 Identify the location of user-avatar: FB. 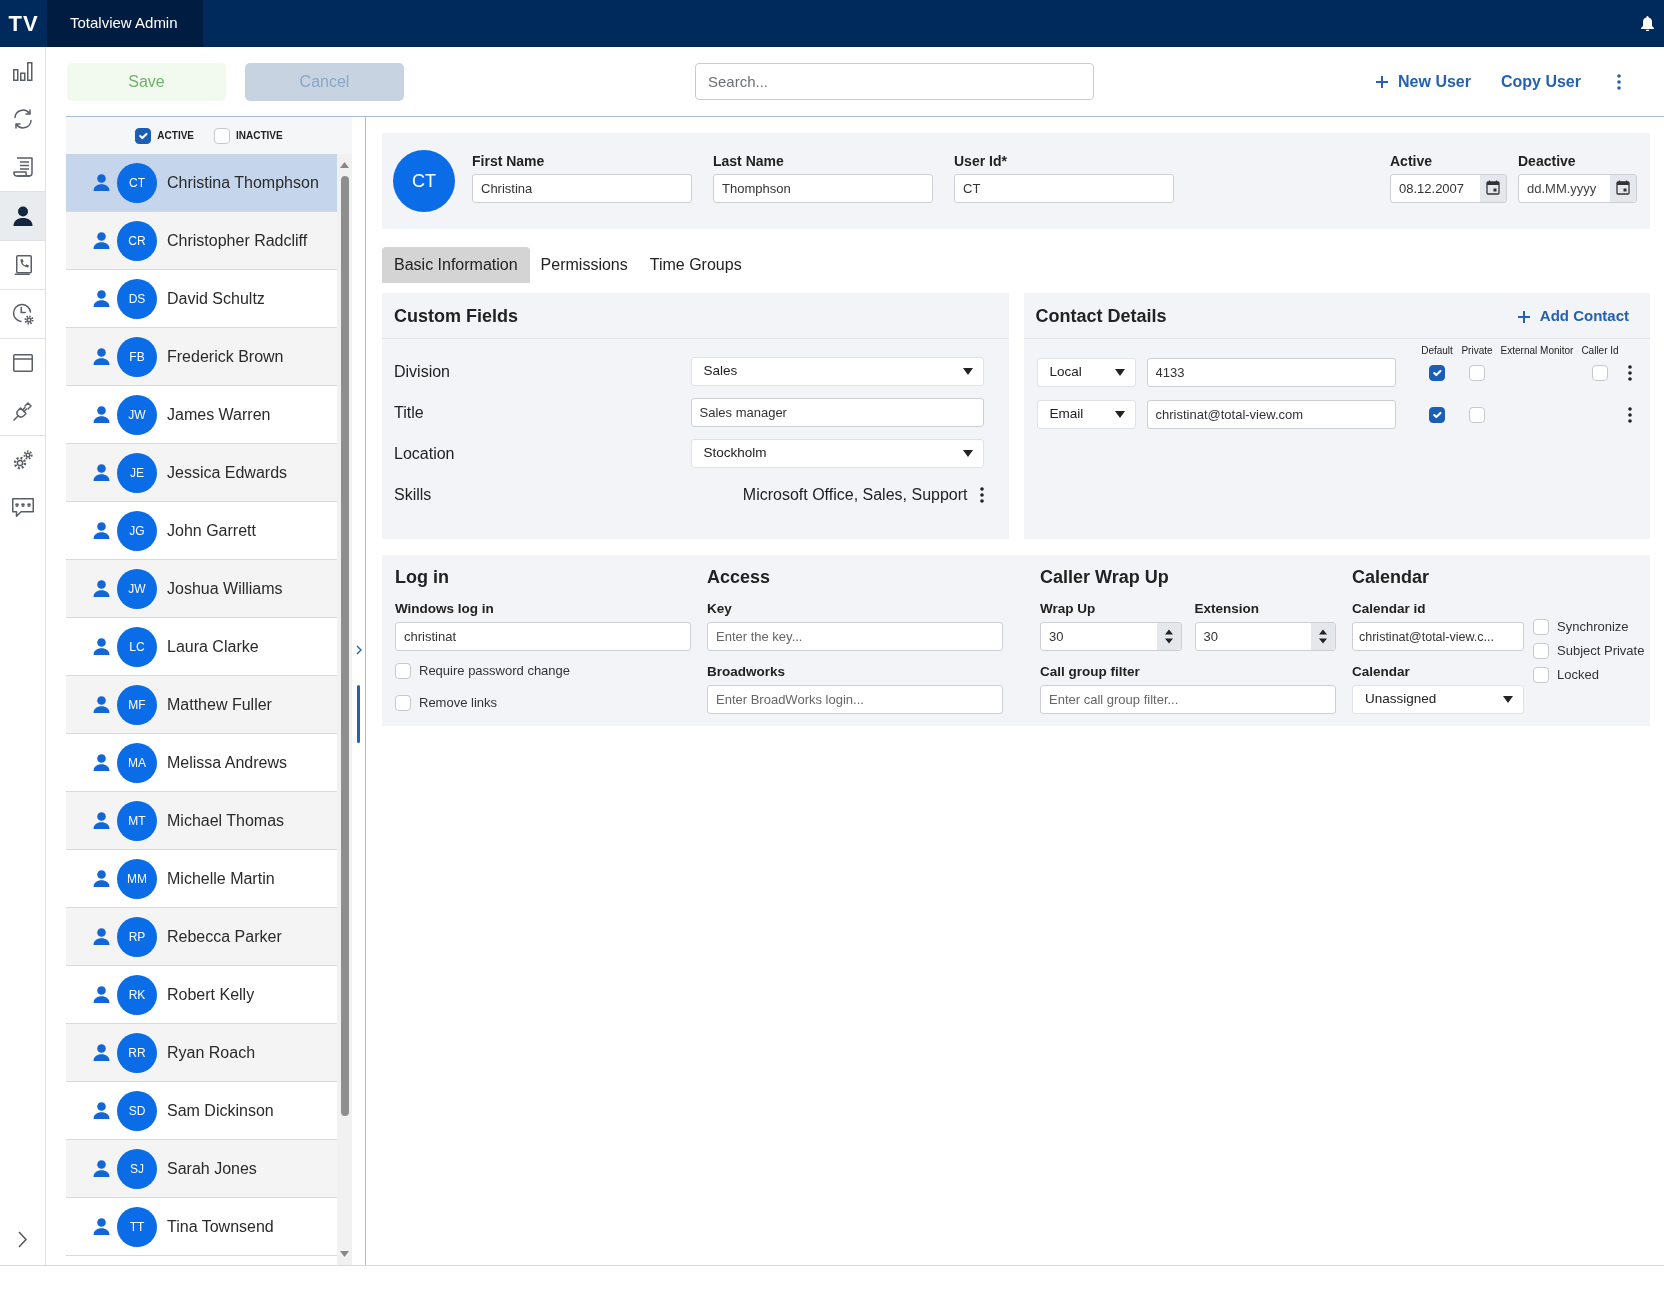
(137, 356).